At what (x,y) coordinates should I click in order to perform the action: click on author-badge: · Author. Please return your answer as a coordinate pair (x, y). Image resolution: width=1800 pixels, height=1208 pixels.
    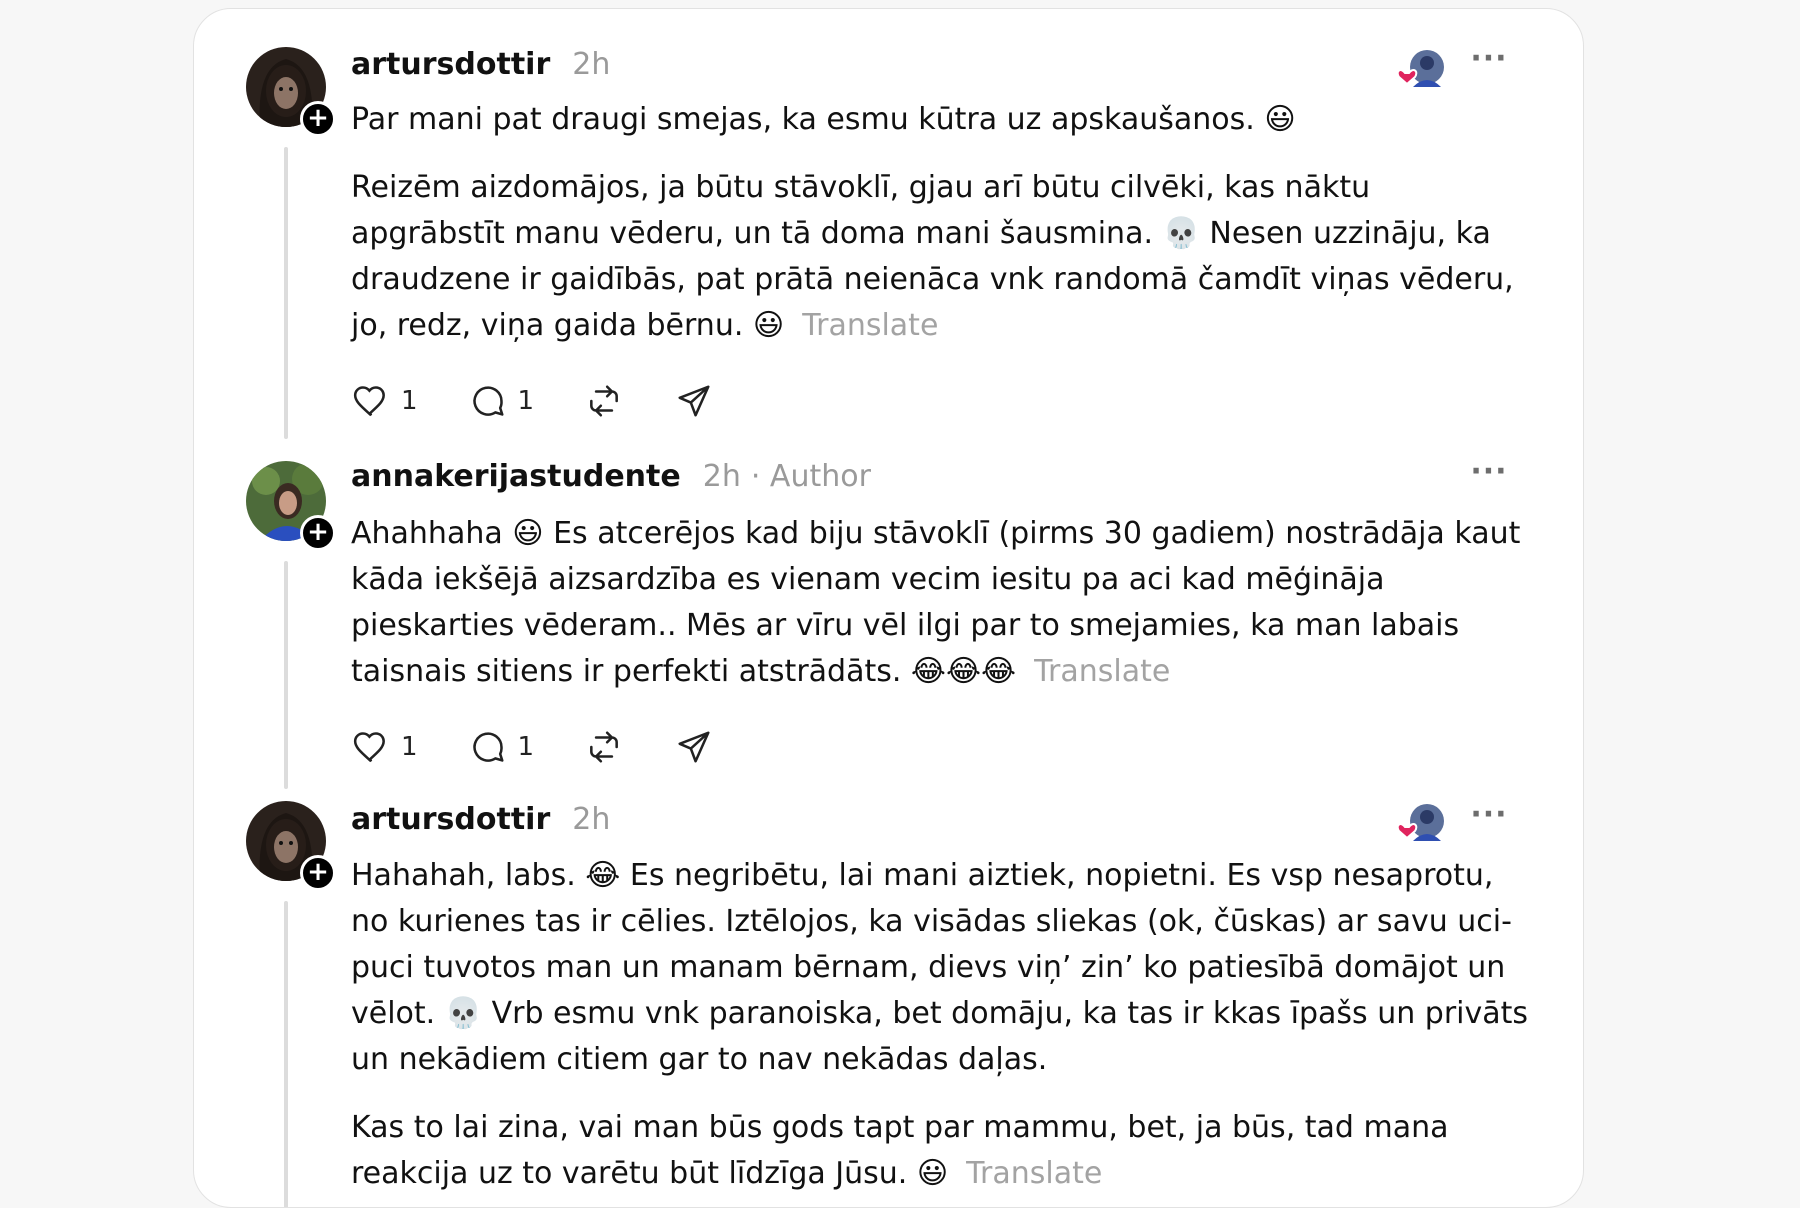
    Looking at the image, I should click on (810, 476).